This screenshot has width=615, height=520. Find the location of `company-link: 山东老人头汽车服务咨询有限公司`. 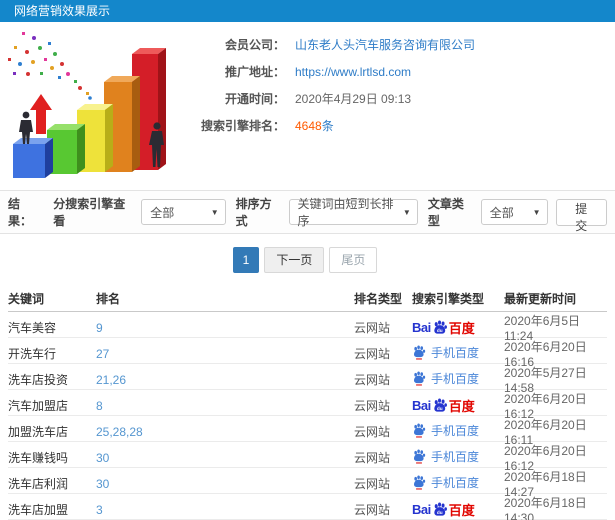

company-link: 山东老人头汽车服务咨询有限公司 is located at coordinates (385, 44).